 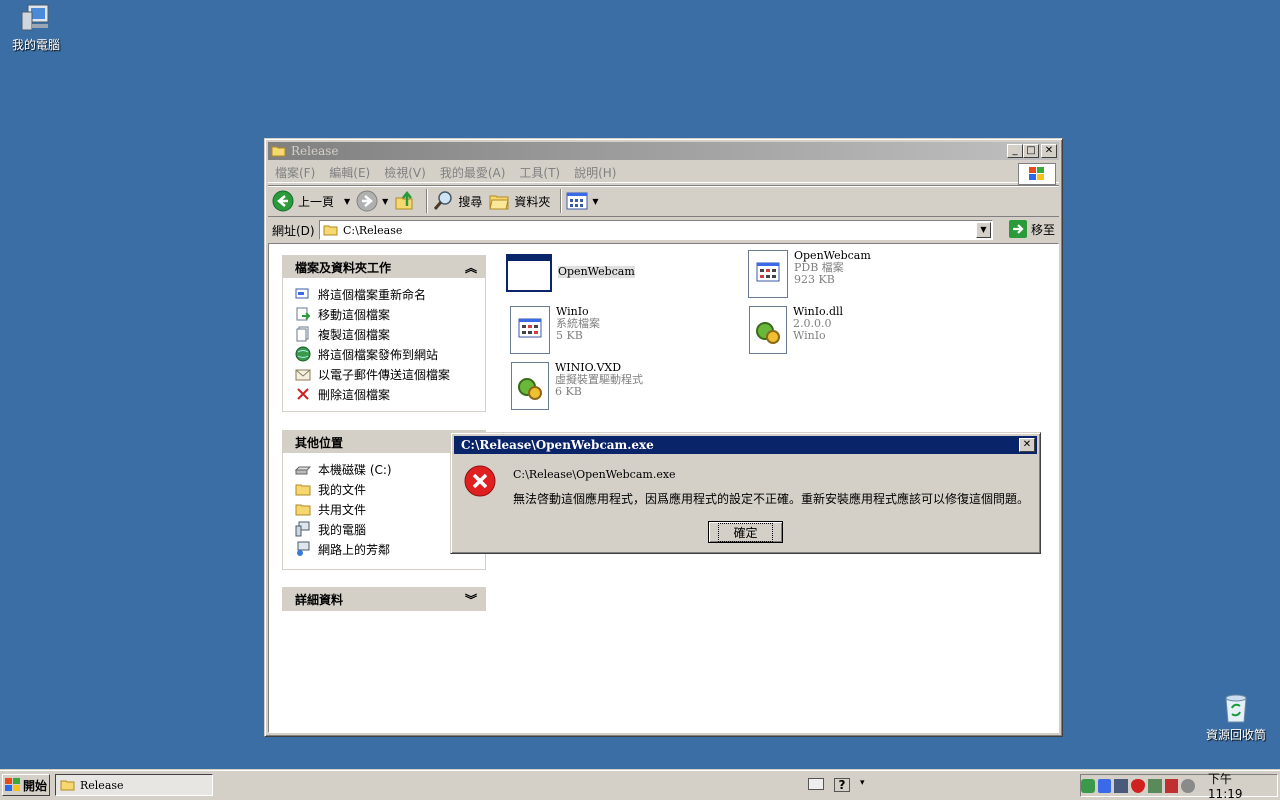 What do you see at coordinates (354, 394) in the screenshot?
I see `task-label: 刪除這個檔案` at bounding box center [354, 394].